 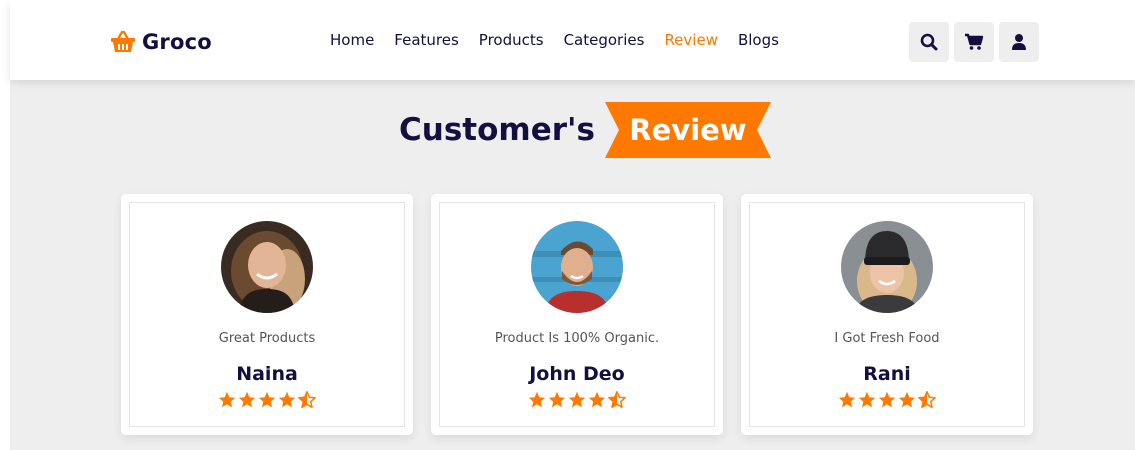 I want to click on review-card: Great Products Naina, so click(x=267, y=314).